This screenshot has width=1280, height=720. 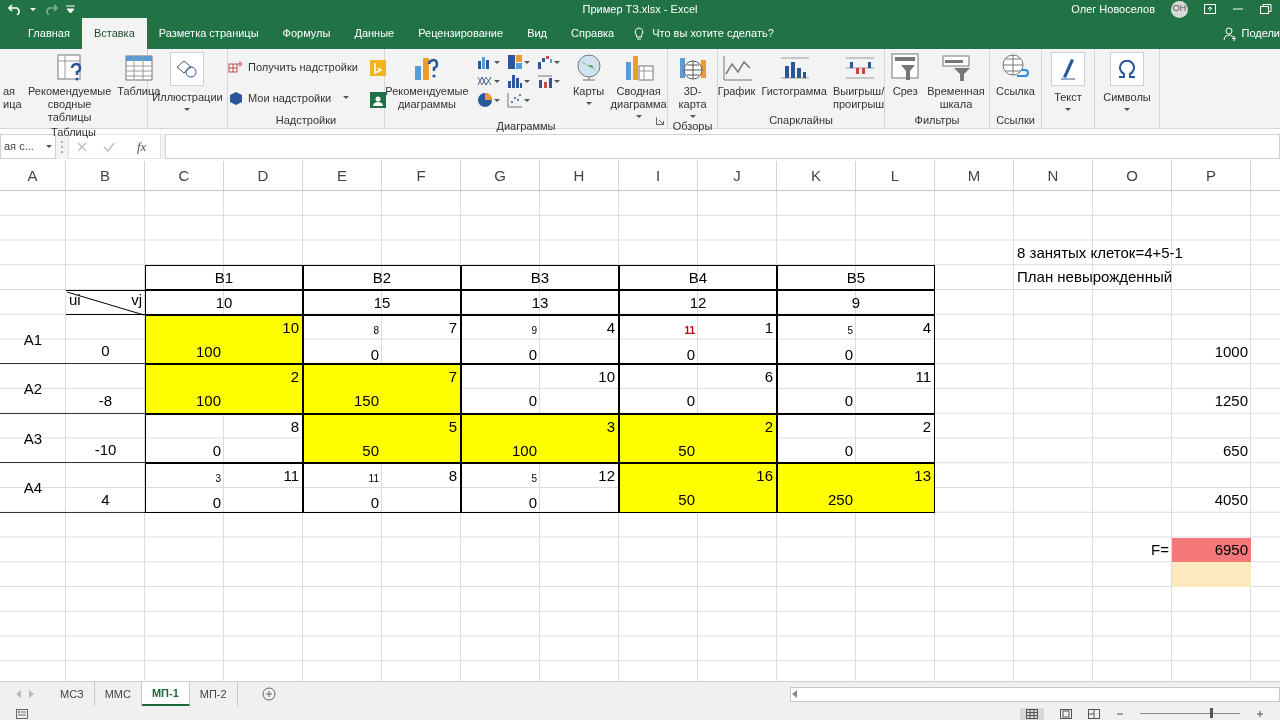 I want to click on group-label: Спарклайны, so click(x=801, y=120).